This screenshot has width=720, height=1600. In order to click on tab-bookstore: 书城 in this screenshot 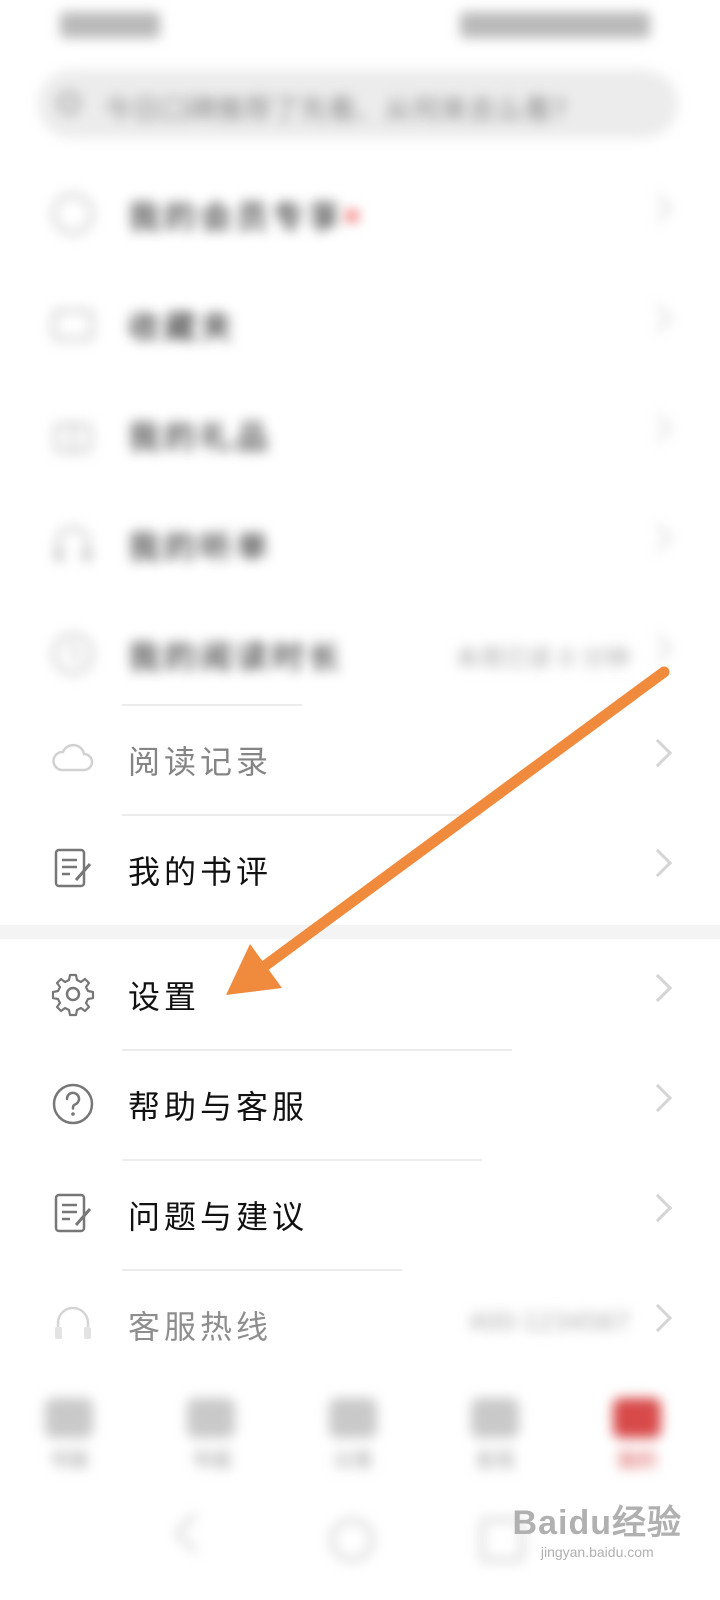, I will do `click(211, 1438)`.